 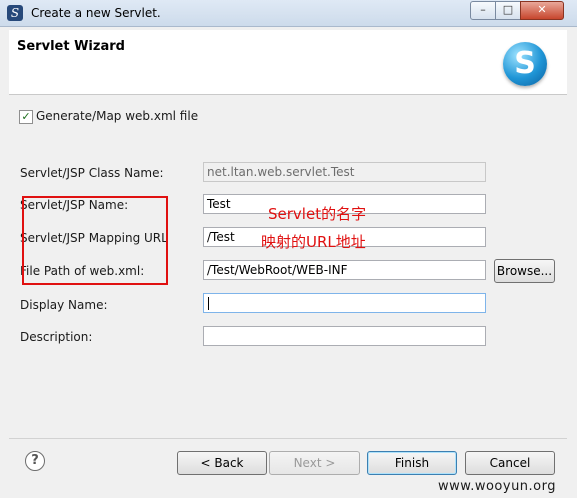 What do you see at coordinates (56, 337) in the screenshot?
I see `description-label: Description:` at bounding box center [56, 337].